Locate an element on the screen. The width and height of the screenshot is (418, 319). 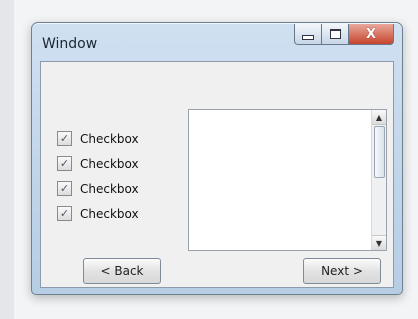
maximize-button is located at coordinates (335, 34).